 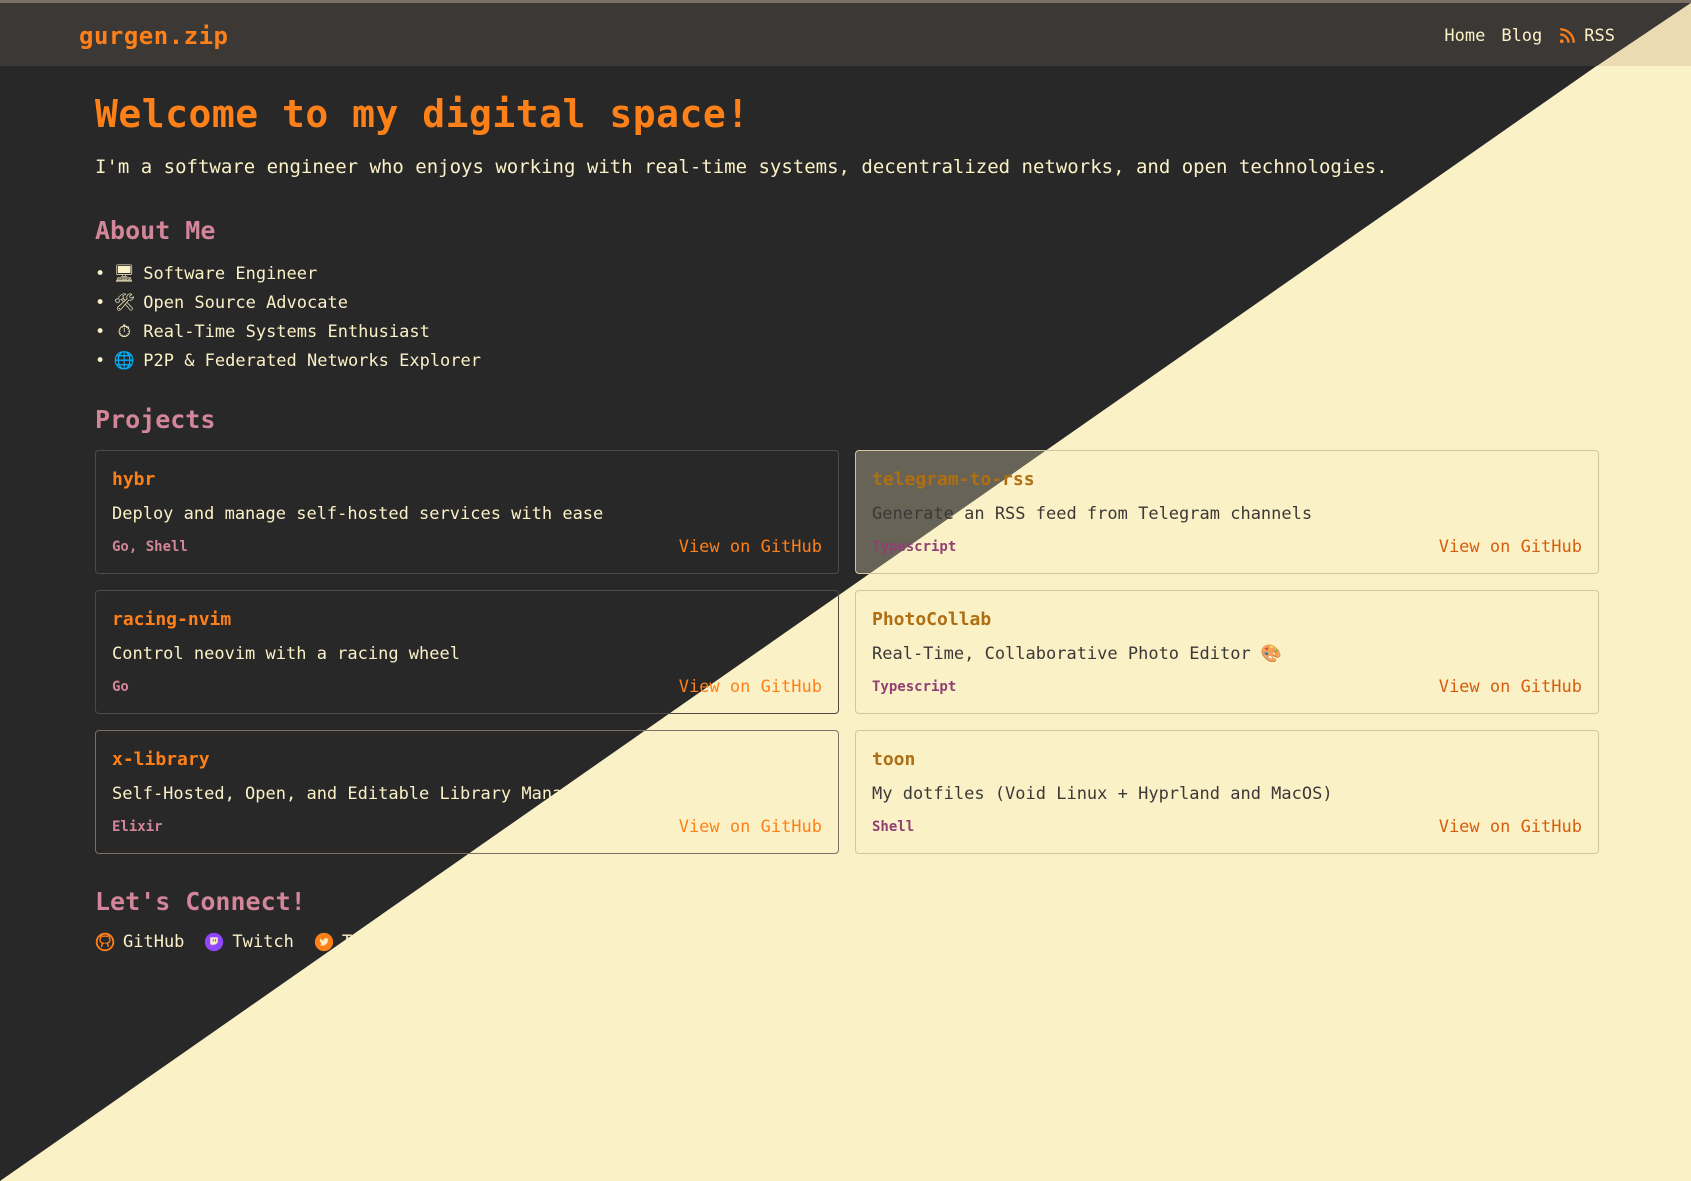 I want to click on list-item: • ⏱ Real-Time Systems Enthusiast, so click(x=262, y=331).